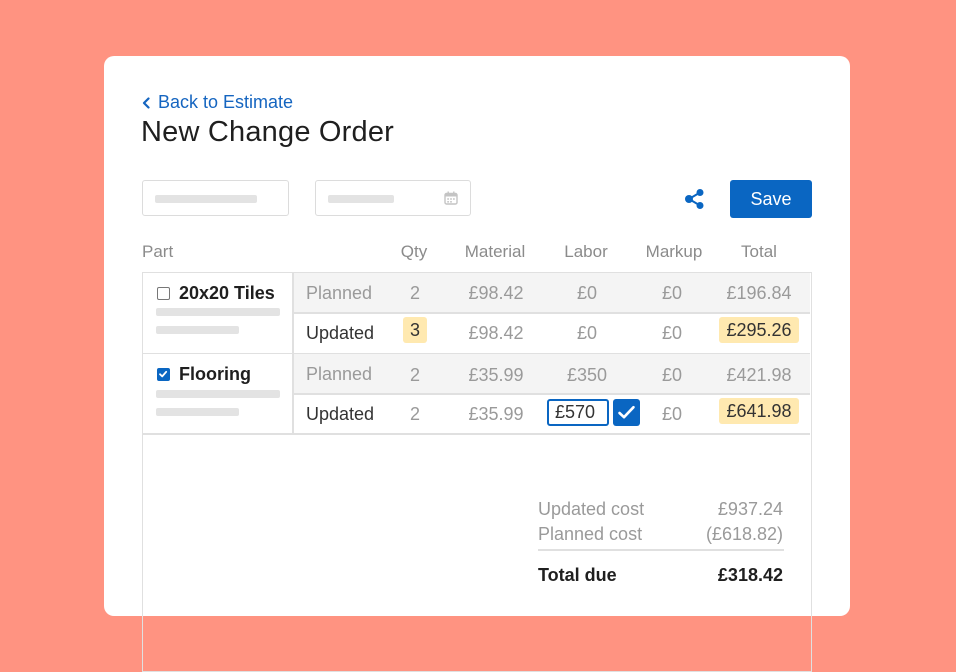 The image size is (956, 672). What do you see at coordinates (590, 534) in the screenshot?
I see `planned-cost-label: Planned cost` at bounding box center [590, 534].